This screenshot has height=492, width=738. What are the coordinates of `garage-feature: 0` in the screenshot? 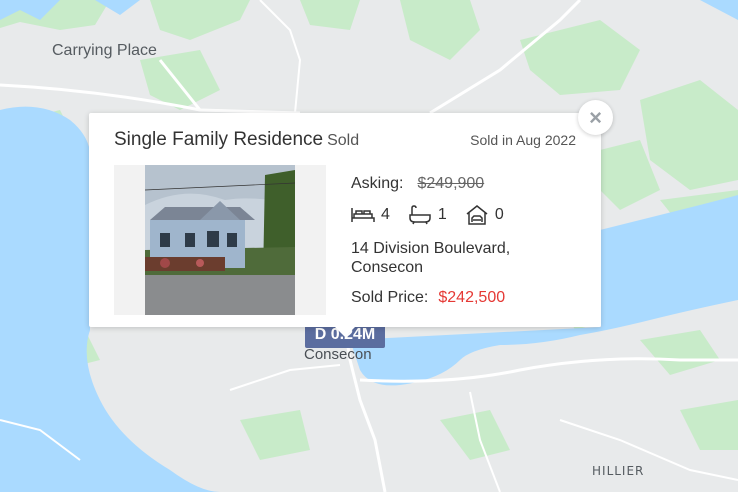 It's located at (484, 215).